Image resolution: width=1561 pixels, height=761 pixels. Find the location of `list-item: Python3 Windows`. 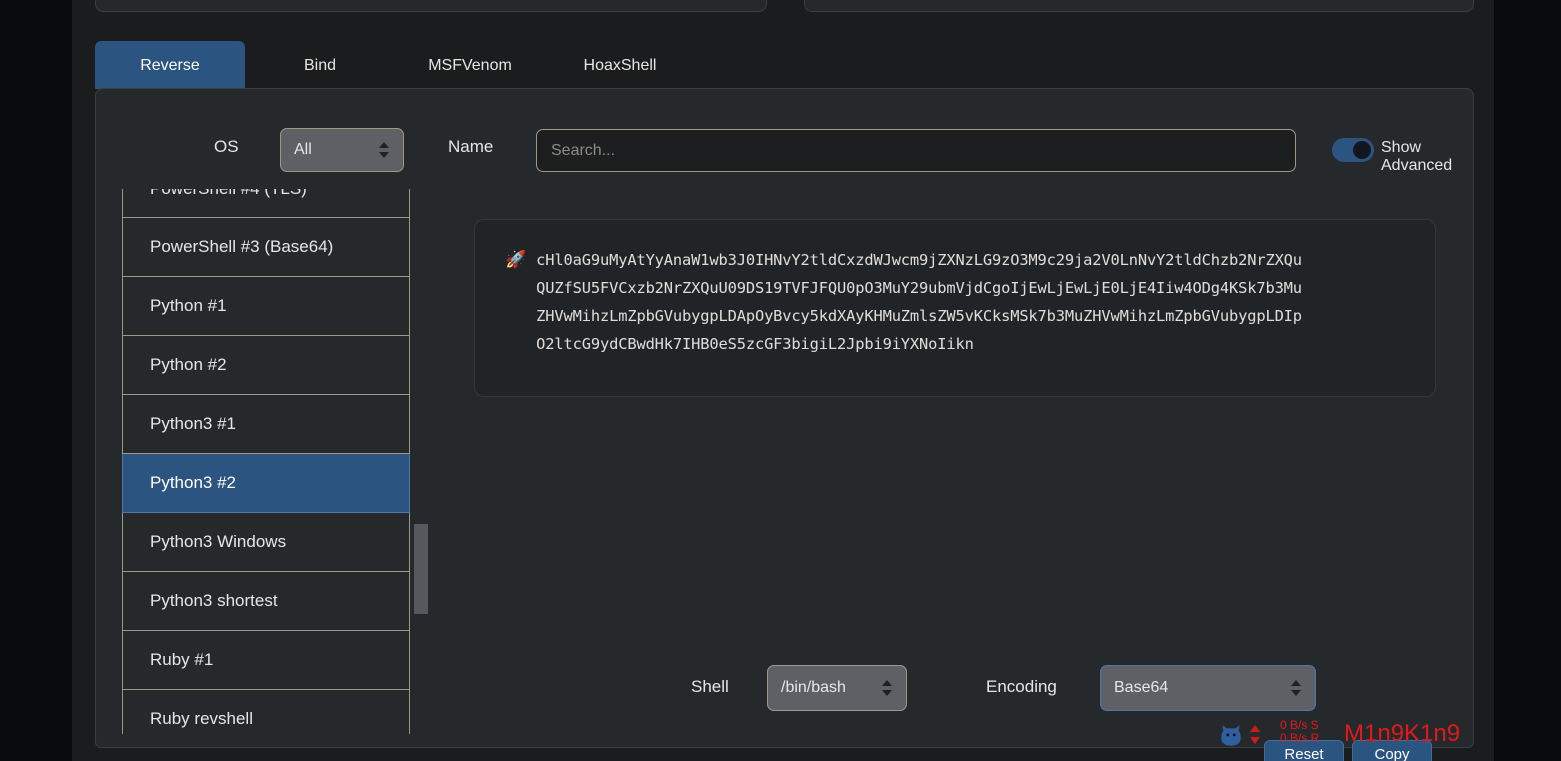

list-item: Python3 Windows is located at coordinates (266, 542).